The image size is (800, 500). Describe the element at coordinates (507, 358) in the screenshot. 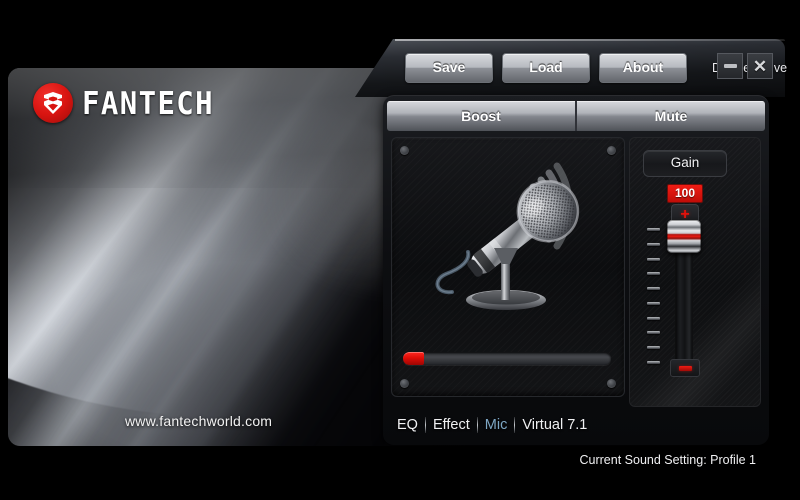

I see `mic-level-meter` at that location.